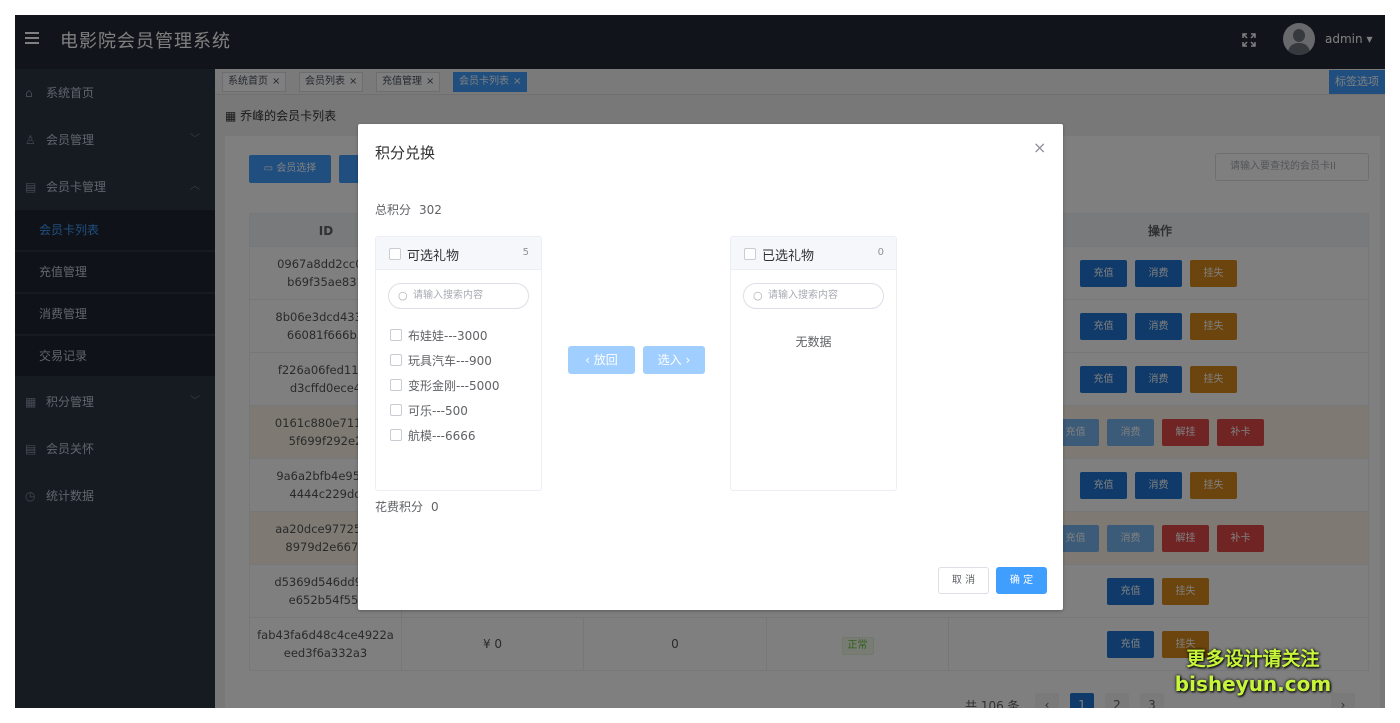 The image size is (1400, 723). What do you see at coordinates (1253, 659) in the screenshot?
I see `watermark-line: 更多设计请关注` at bounding box center [1253, 659].